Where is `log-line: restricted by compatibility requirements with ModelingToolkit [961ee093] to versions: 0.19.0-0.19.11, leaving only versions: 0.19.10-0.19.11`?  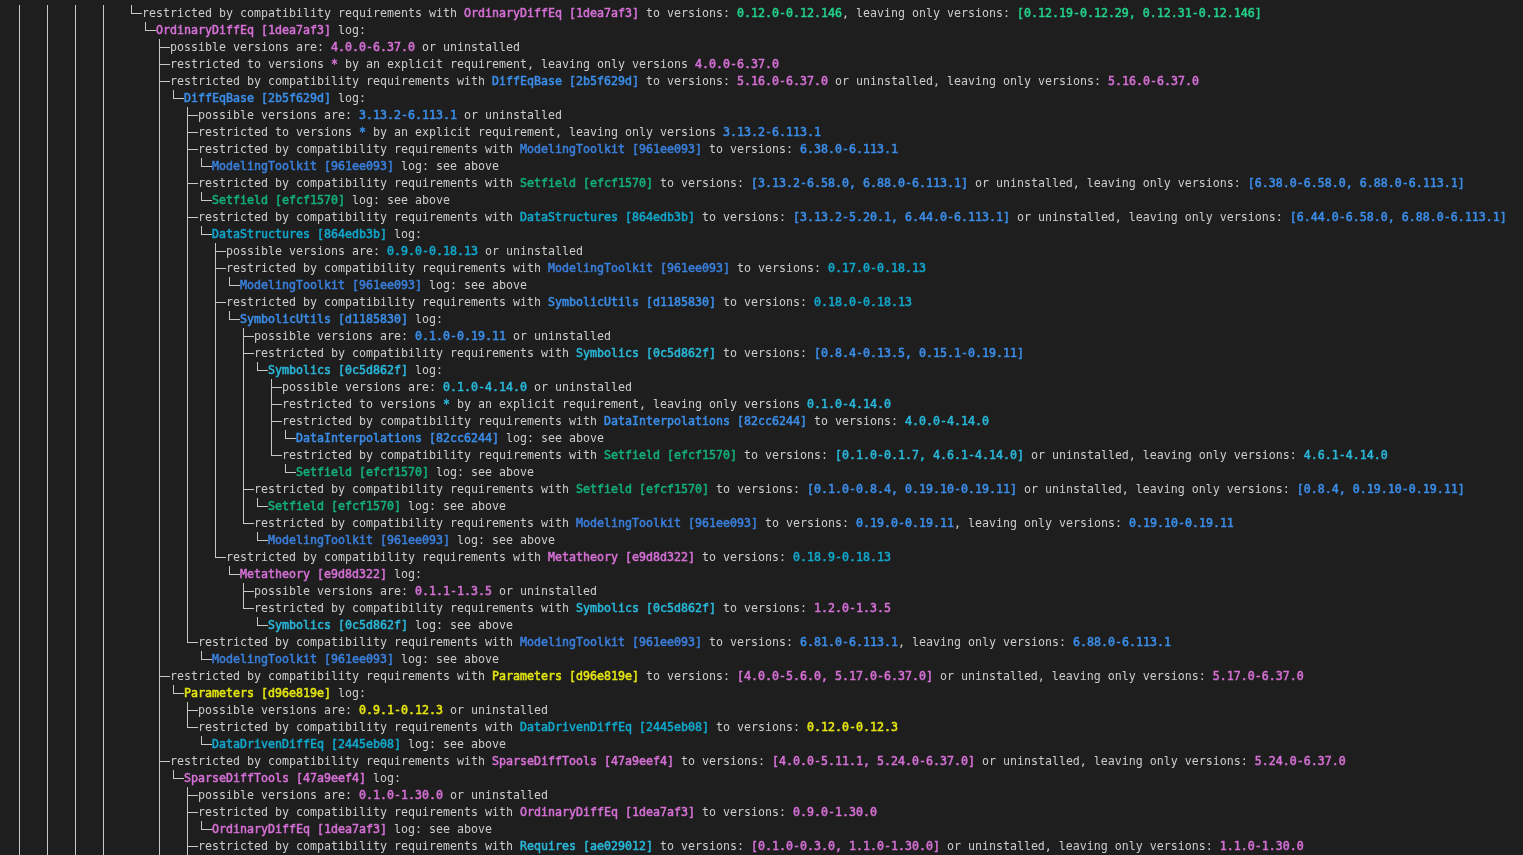
log-line: restricted by compatibility requirements with ModelingToolkit [961ee093] to versions: 0.19.0-0.19.11, leaving only versions: 0.19.10-0.19.11 is located at coordinates (744, 523).